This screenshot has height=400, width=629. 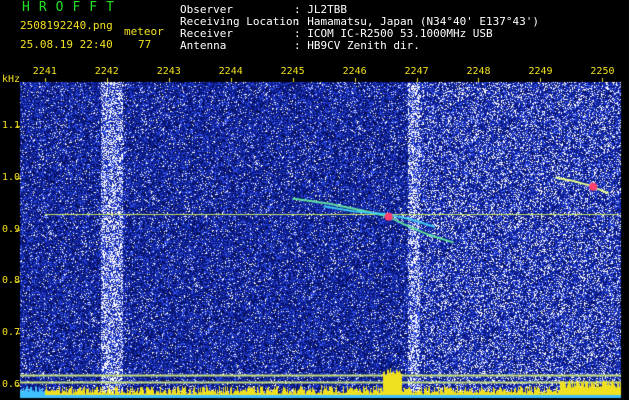 What do you see at coordinates (478, 71) in the screenshot?
I see `x-tick-label: 2248` at bounding box center [478, 71].